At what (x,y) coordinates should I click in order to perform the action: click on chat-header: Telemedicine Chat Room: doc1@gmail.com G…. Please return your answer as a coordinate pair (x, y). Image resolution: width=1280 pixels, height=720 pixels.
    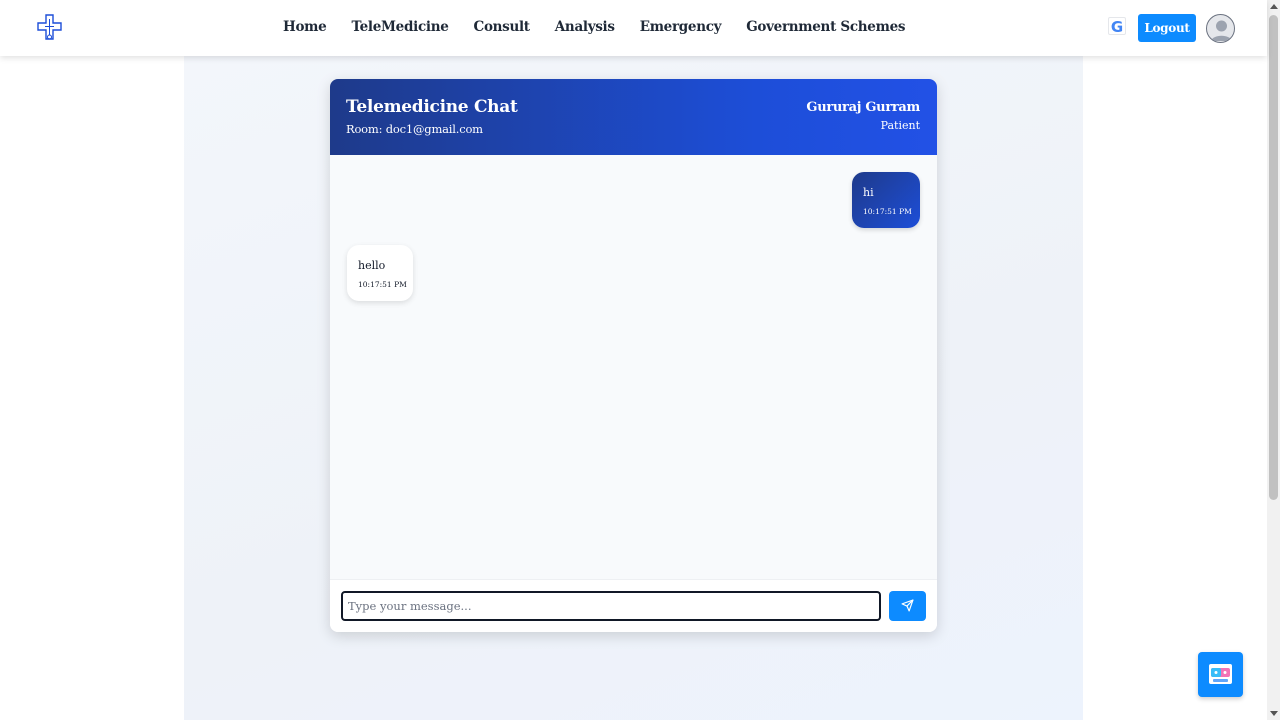
    Looking at the image, I should click on (633, 117).